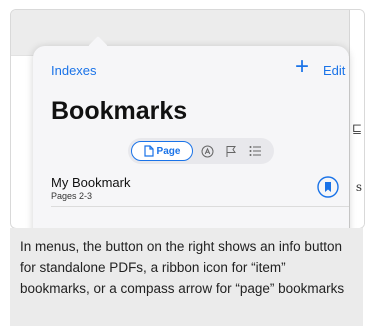 This screenshot has width=373, height=335. I want to click on annotation-icon, so click(207, 151).